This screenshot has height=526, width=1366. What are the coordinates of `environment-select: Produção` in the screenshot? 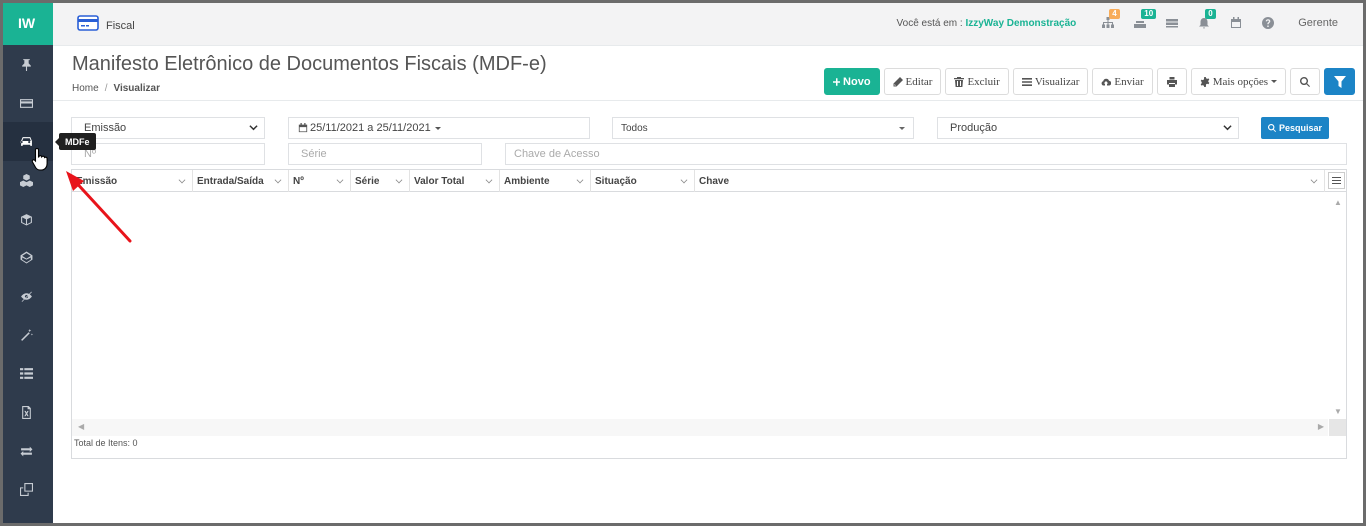 It's located at (1088, 128).